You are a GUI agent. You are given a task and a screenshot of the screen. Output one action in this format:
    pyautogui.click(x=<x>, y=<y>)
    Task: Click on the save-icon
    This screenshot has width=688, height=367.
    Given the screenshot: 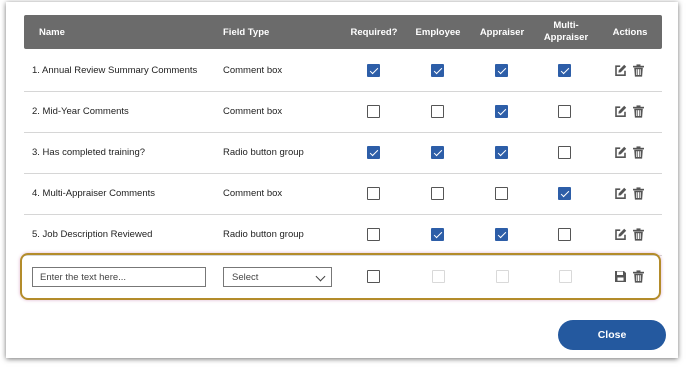 What is the action you would take?
    pyautogui.click(x=620, y=276)
    